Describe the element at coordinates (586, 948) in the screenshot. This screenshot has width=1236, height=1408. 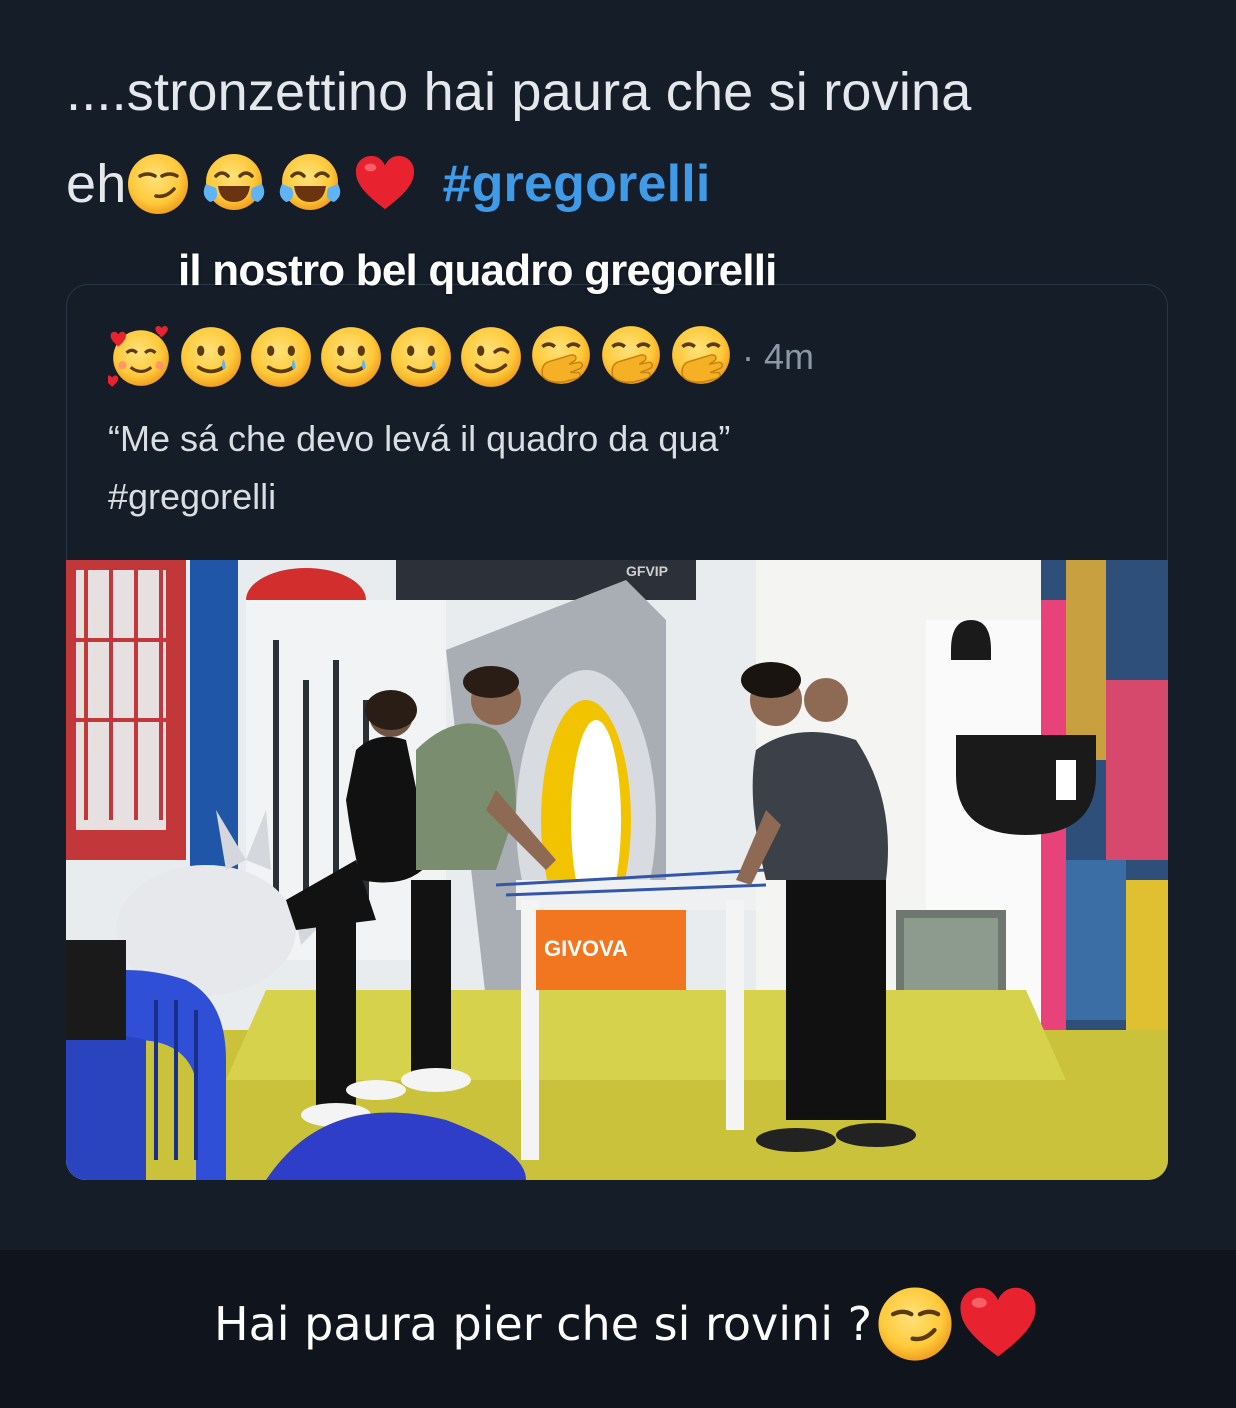
I see `table-brand-text: GIVOVA` at that location.